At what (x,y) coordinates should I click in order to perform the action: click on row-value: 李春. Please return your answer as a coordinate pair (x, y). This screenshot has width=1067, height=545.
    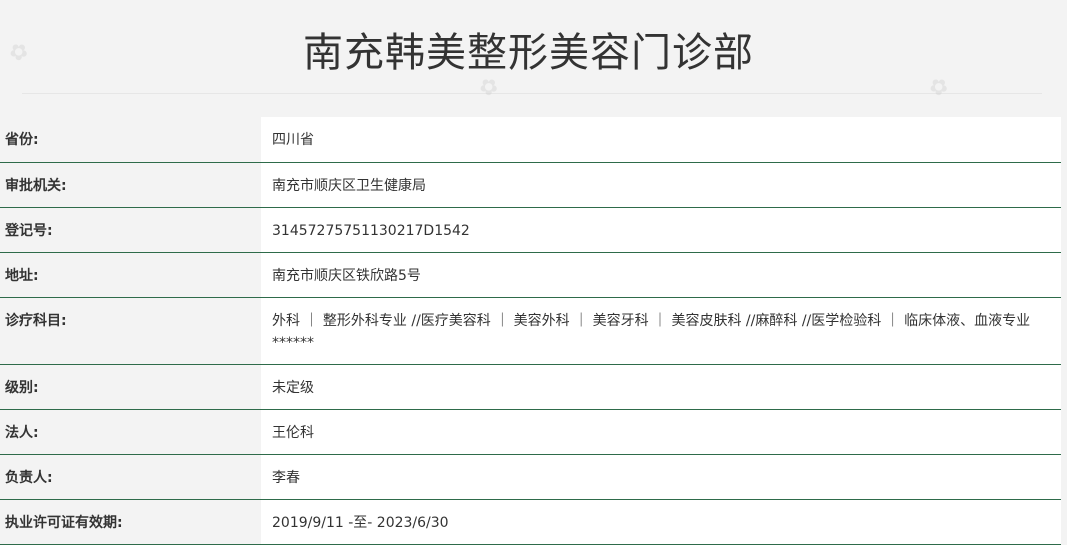
    Looking at the image, I should click on (661, 477).